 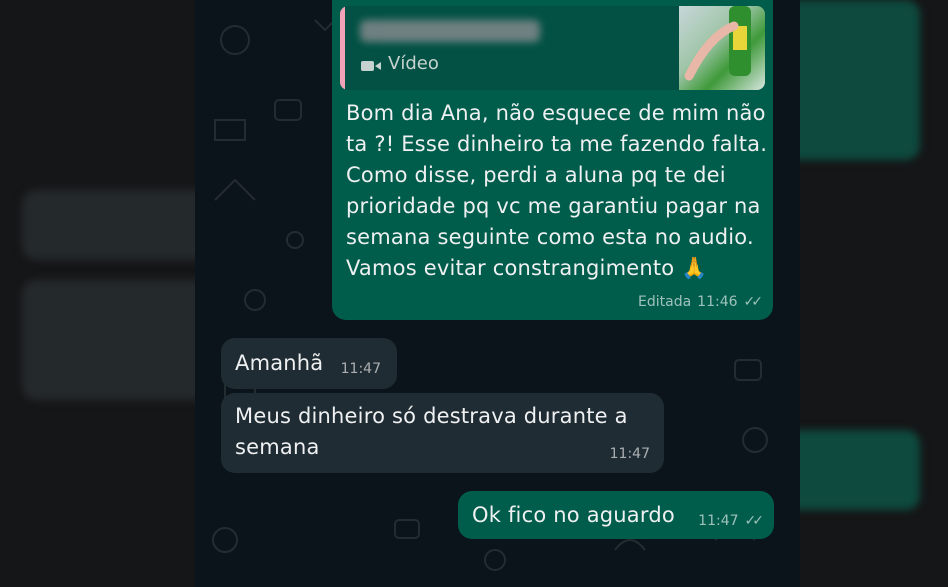 What do you see at coordinates (371, 64) in the screenshot?
I see `video-icon` at bounding box center [371, 64].